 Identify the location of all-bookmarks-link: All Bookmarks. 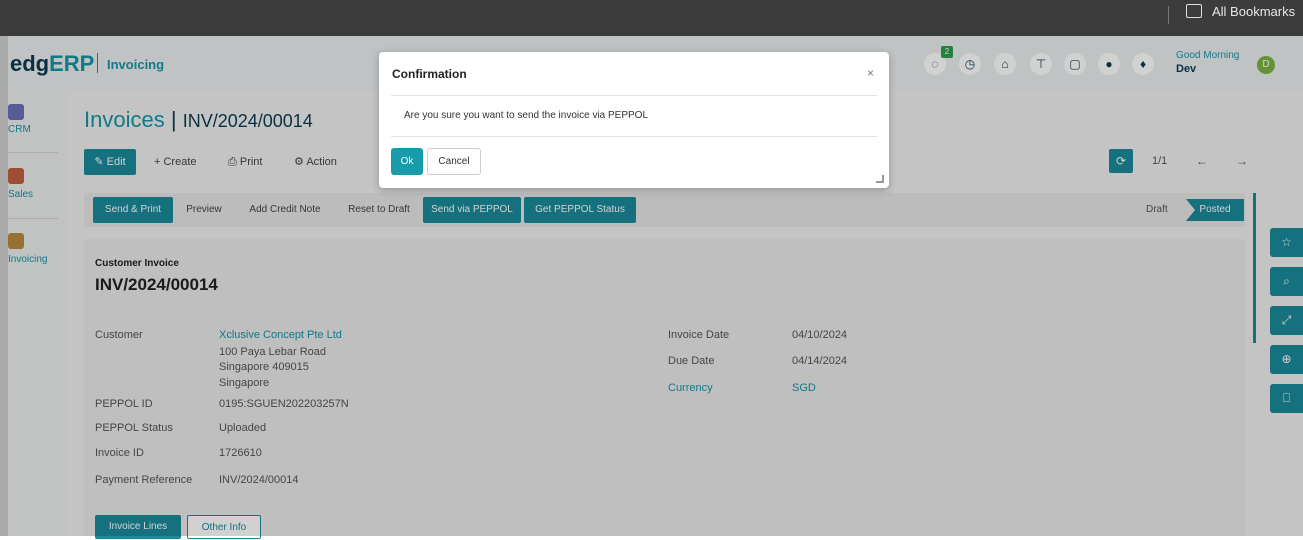
(1253, 11).